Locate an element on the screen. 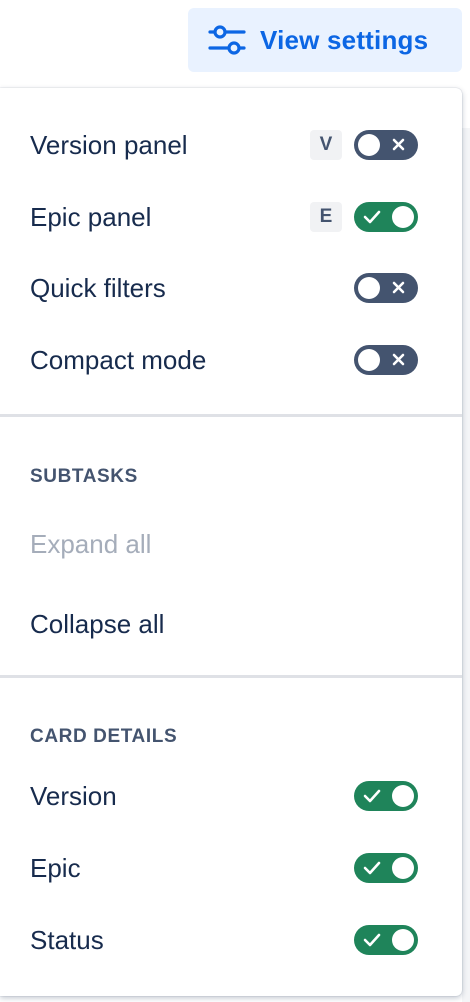 This screenshot has width=470, height=1002. version-toggle is located at coordinates (386, 796).